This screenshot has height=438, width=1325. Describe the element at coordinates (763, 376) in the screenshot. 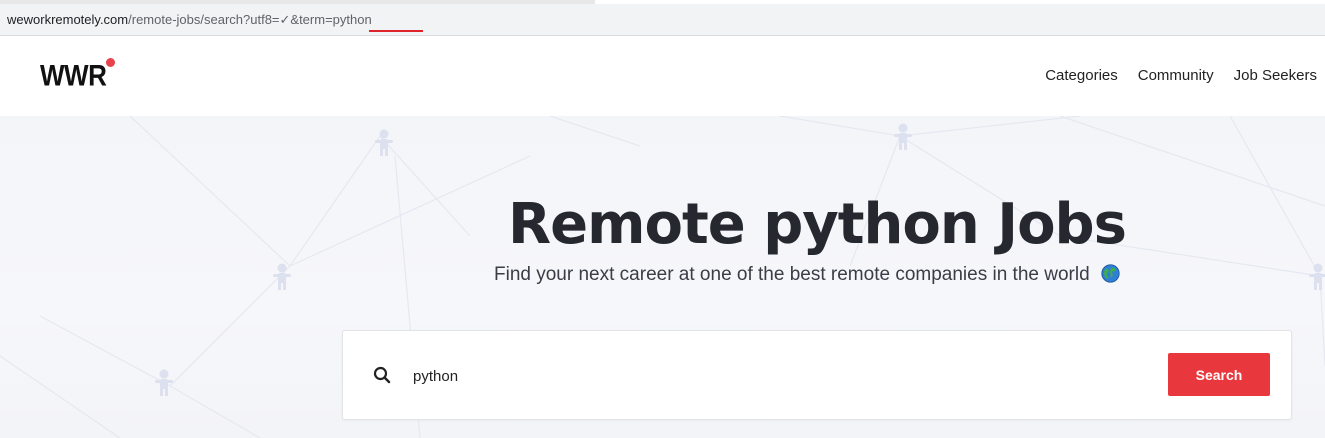

I see `search-input` at that location.